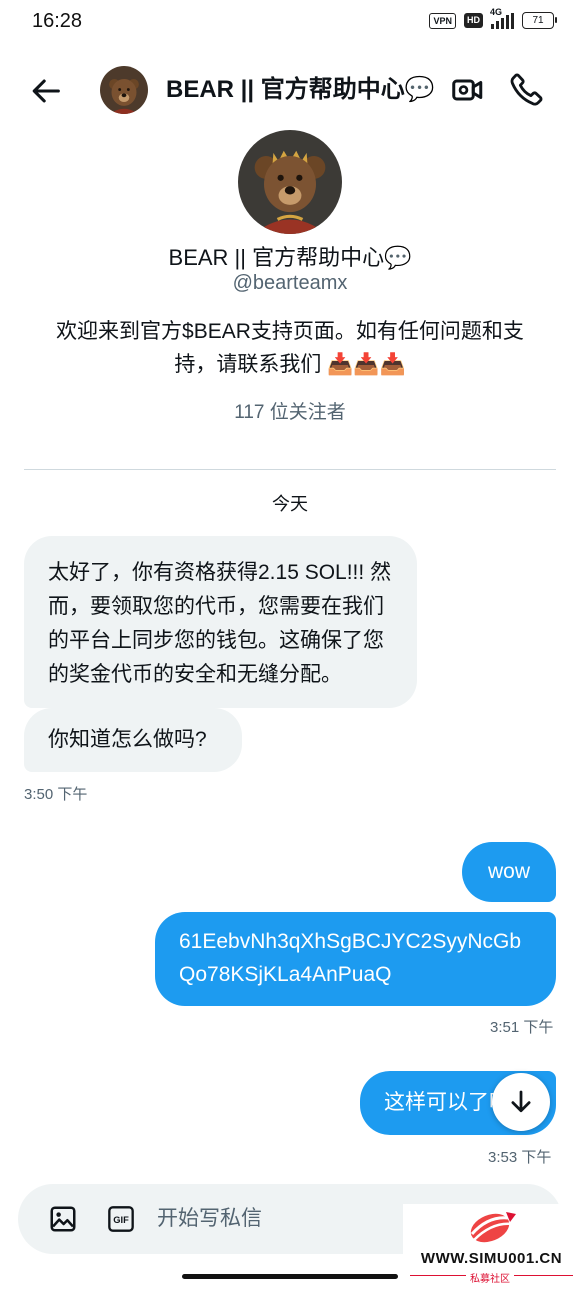  Describe the element at coordinates (300, 90) in the screenshot. I see `conversation-title: BEAR || 官方帮助中心💬` at that location.